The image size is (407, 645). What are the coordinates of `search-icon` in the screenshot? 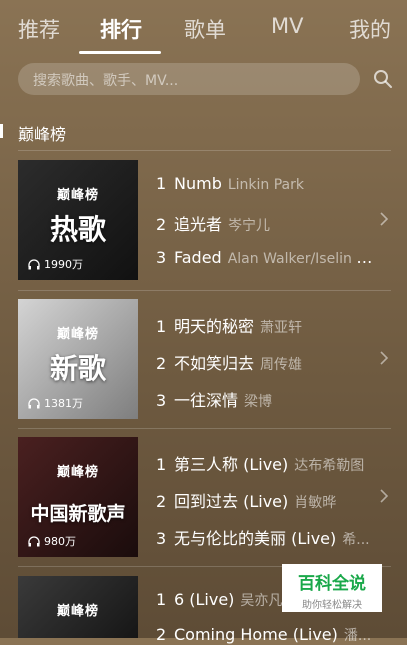 It's located at (383, 79).